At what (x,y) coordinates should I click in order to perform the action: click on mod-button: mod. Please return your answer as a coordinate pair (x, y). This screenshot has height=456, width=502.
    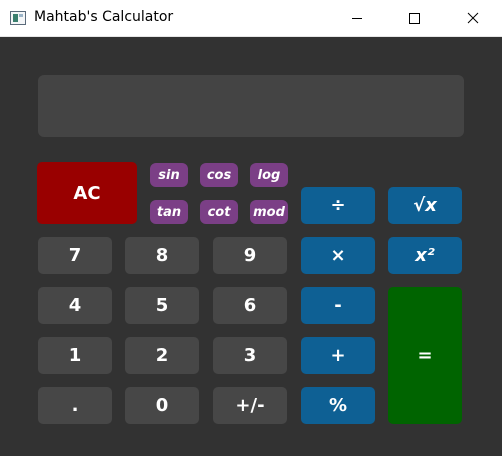
    Looking at the image, I should click on (269, 212).